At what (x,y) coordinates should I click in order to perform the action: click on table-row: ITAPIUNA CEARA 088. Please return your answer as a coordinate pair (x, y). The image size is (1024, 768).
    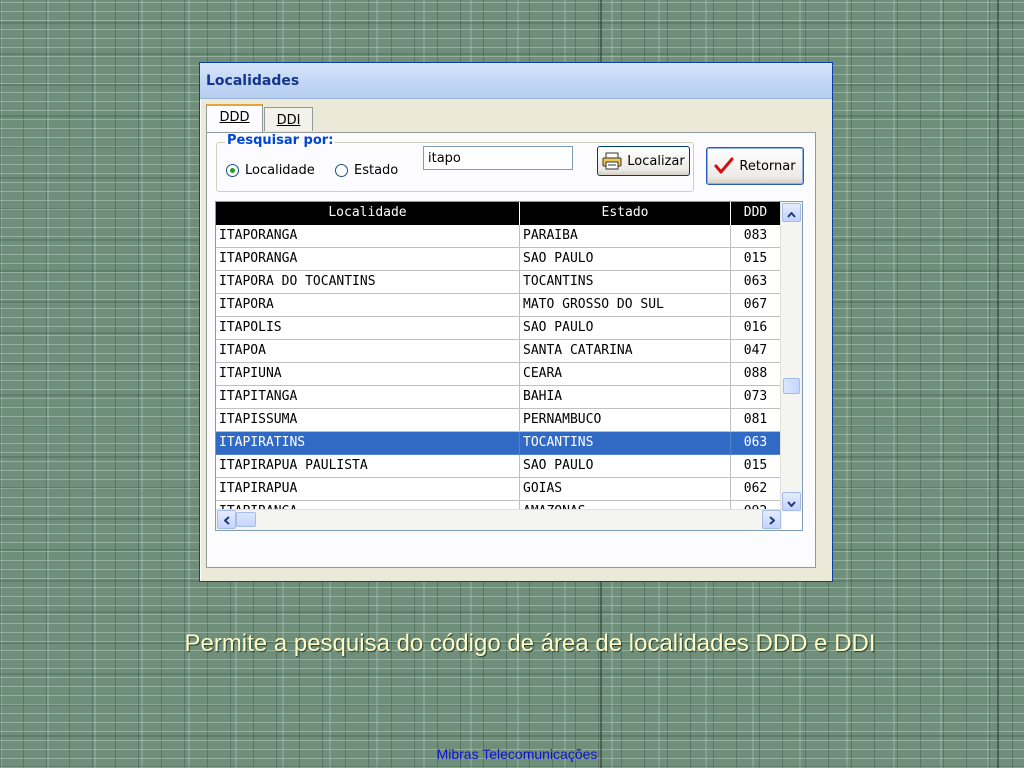
    Looking at the image, I should click on (509, 374).